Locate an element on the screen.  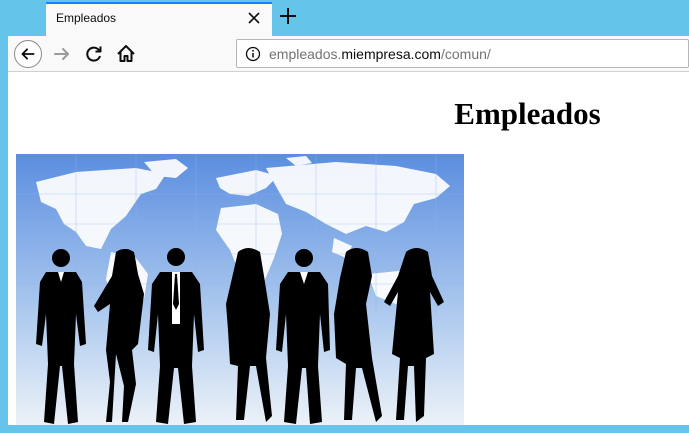
forward-icon is located at coordinates (62, 54).